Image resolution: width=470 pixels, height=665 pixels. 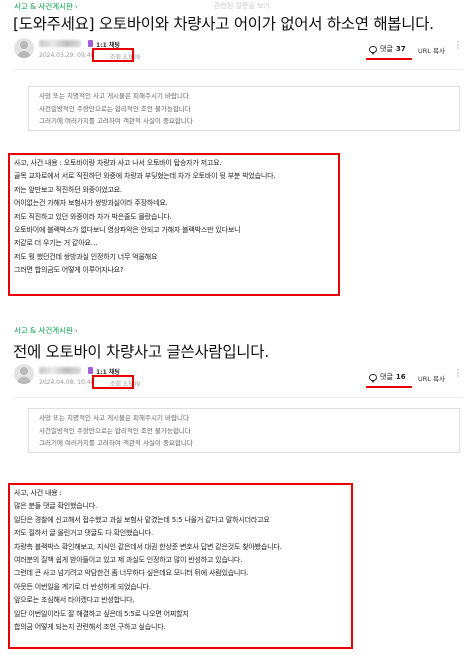 What do you see at coordinates (68, 189) in the screenshot?
I see `content-line: 저는 앞만보고 직진하던 와중이었고요.` at bounding box center [68, 189].